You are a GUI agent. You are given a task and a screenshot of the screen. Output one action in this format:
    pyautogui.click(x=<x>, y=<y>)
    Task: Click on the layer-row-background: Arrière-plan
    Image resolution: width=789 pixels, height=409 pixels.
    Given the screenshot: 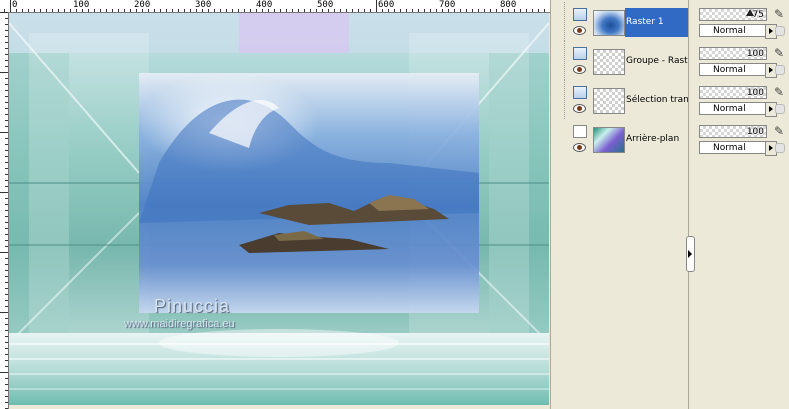 What is the action you would take?
    pyautogui.click(x=622, y=138)
    